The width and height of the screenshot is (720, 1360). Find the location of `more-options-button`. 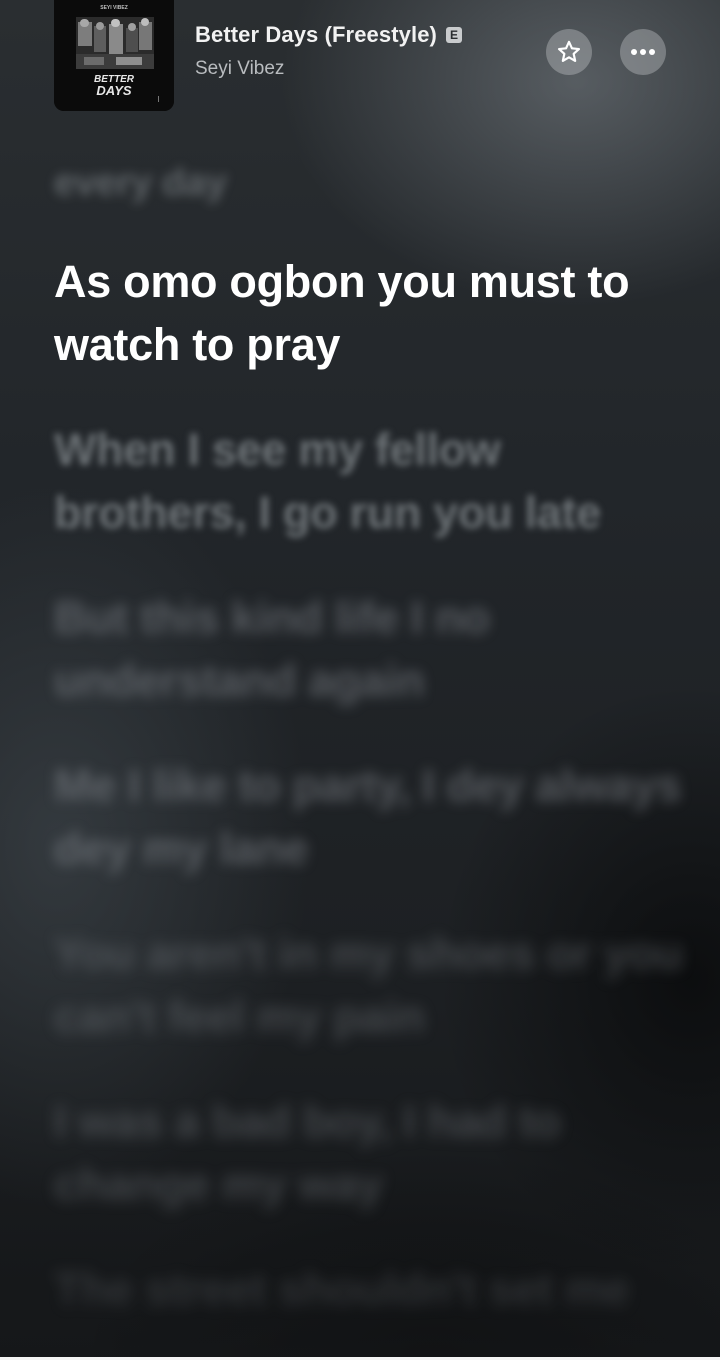

more-options-button is located at coordinates (643, 52).